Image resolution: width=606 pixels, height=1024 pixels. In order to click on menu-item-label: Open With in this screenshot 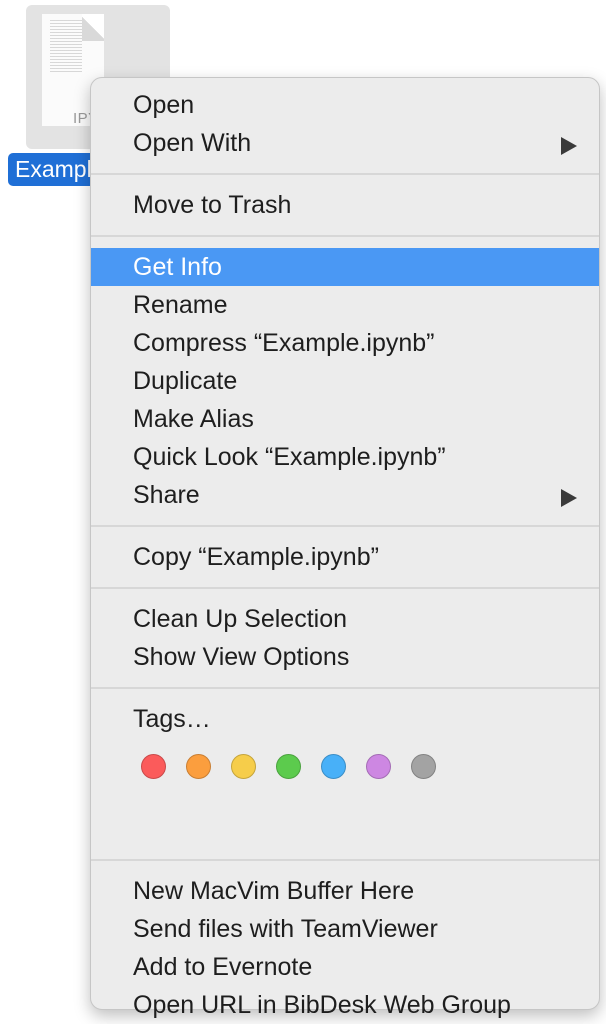, I will do `click(192, 143)`.